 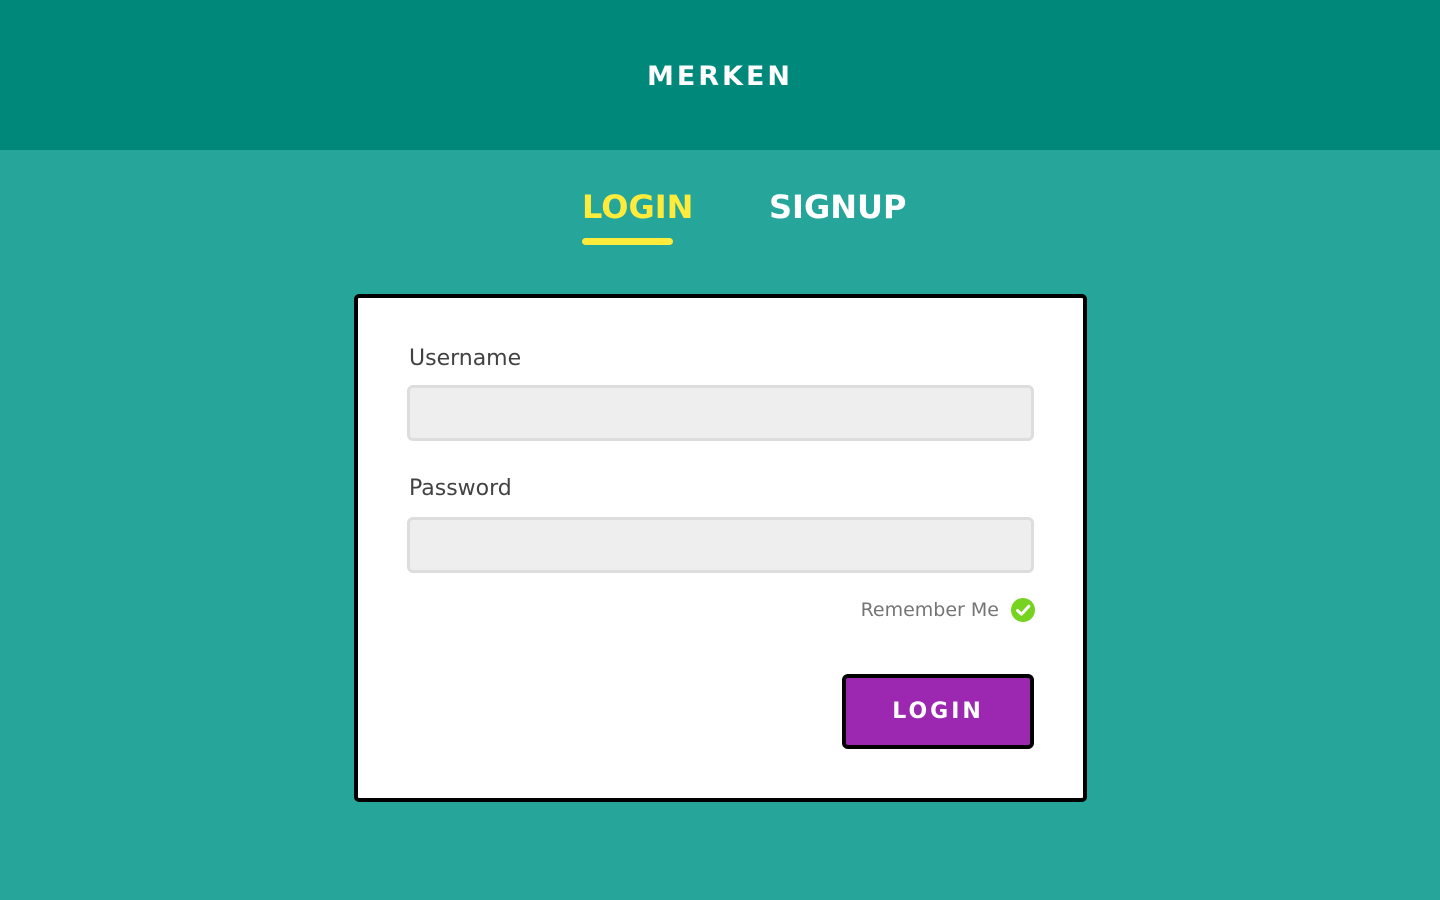 I want to click on remember-me-label: Remember Me, so click(x=929, y=610).